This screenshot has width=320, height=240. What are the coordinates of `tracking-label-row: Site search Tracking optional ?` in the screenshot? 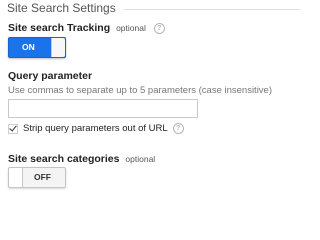 It's located at (86, 28).